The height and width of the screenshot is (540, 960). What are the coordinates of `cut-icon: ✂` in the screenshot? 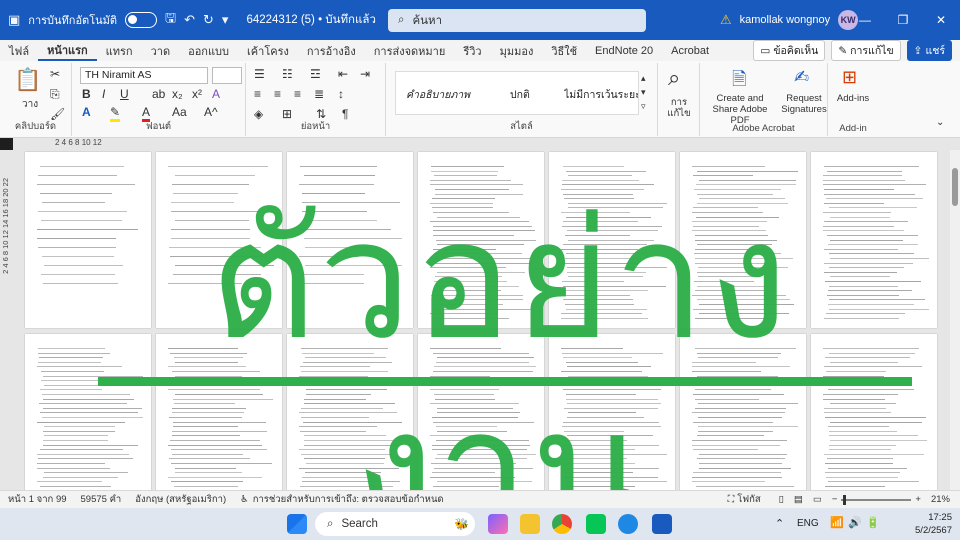 It's located at (55, 74).